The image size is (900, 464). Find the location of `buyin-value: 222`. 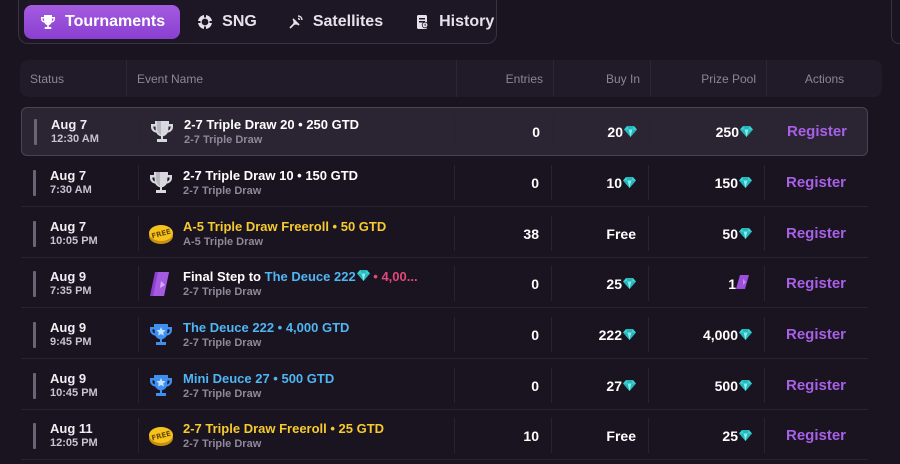

buyin-value: 222 is located at coordinates (610, 334).